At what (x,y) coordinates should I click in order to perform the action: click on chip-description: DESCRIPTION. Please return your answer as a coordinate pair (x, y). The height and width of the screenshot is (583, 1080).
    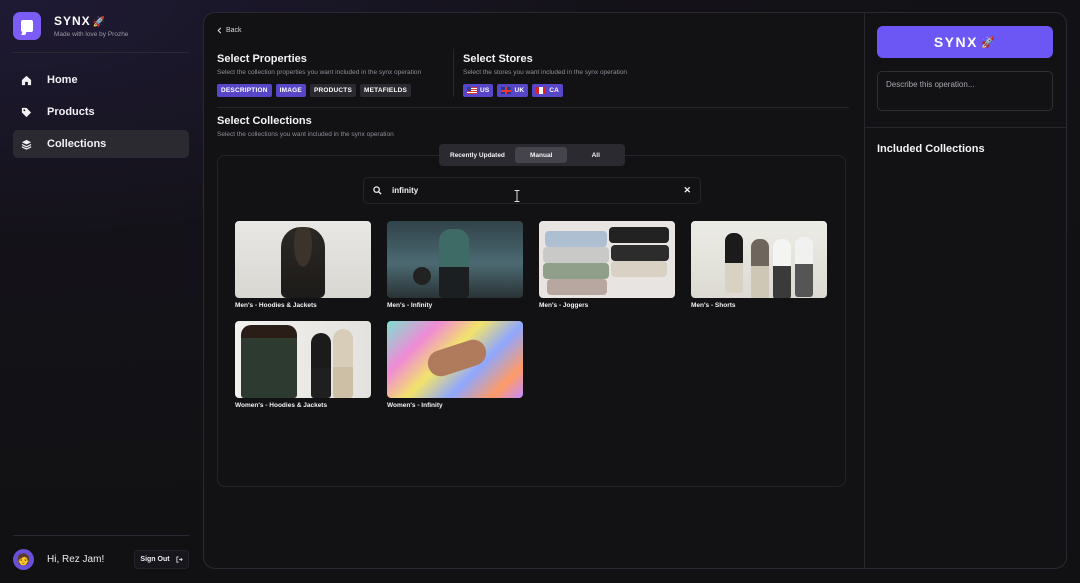
    Looking at the image, I should click on (244, 90).